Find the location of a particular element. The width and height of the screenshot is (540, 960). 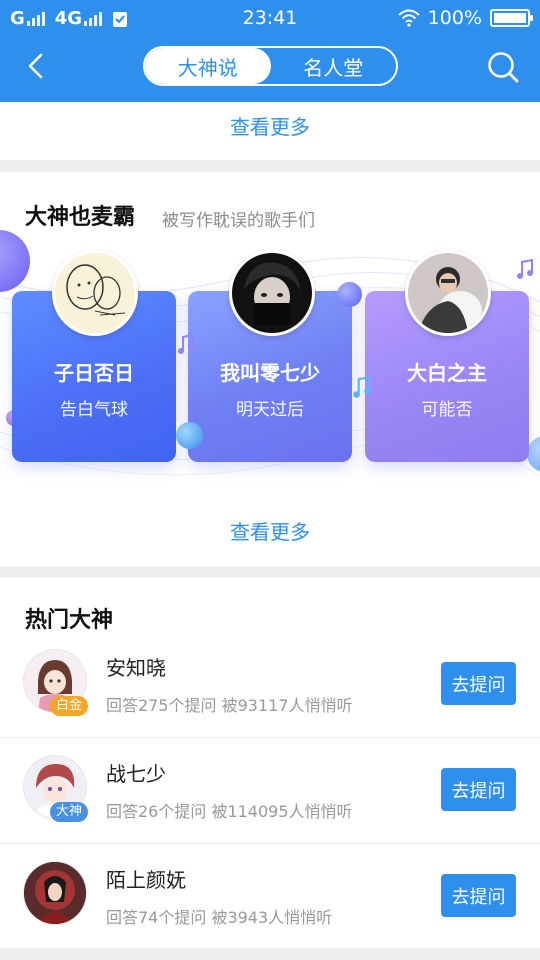

previous-section-card: 查看更多 is located at coordinates (270, 131).